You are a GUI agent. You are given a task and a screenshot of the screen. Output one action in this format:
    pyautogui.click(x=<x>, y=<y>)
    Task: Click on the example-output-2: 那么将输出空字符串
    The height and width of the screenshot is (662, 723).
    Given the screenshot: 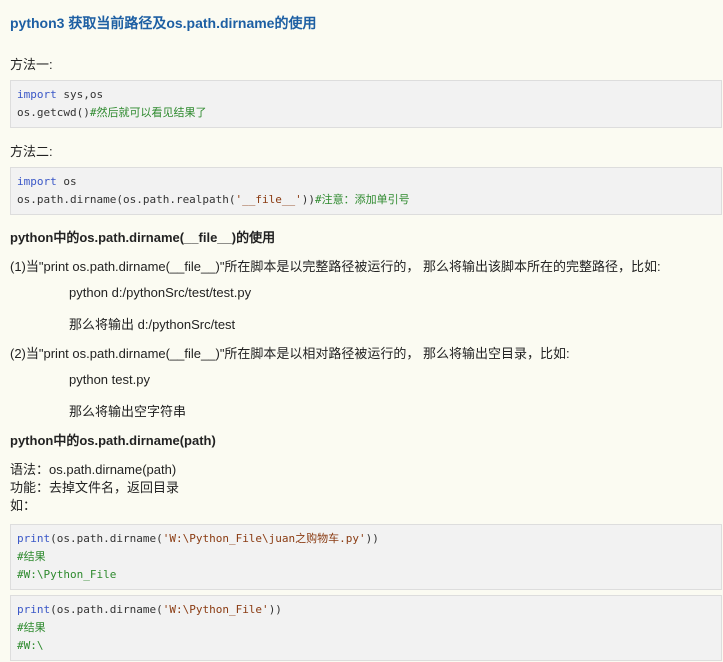 What is the action you would take?
    pyautogui.click(x=128, y=411)
    